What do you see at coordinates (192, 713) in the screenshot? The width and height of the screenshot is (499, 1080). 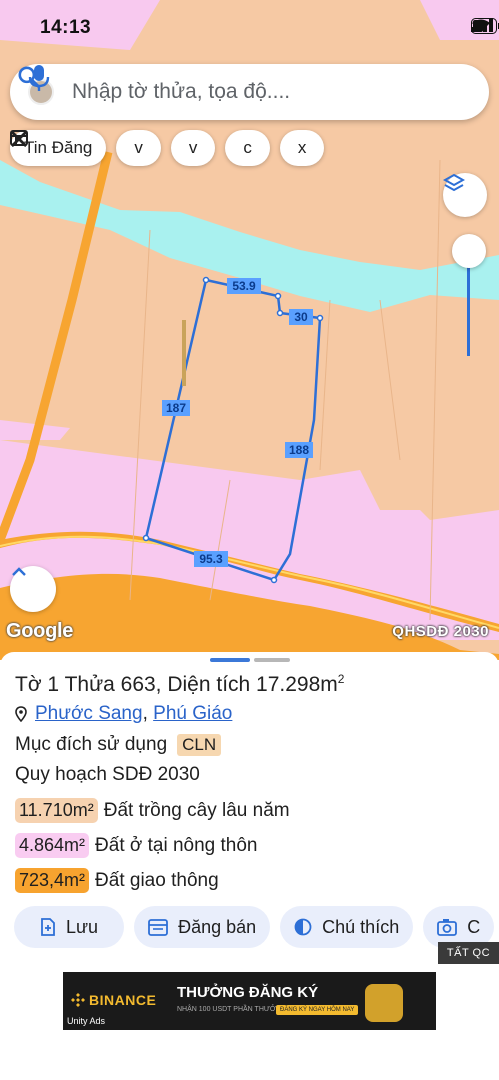 I see `district-link: Phú Giáo` at bounding box center [192, 713].